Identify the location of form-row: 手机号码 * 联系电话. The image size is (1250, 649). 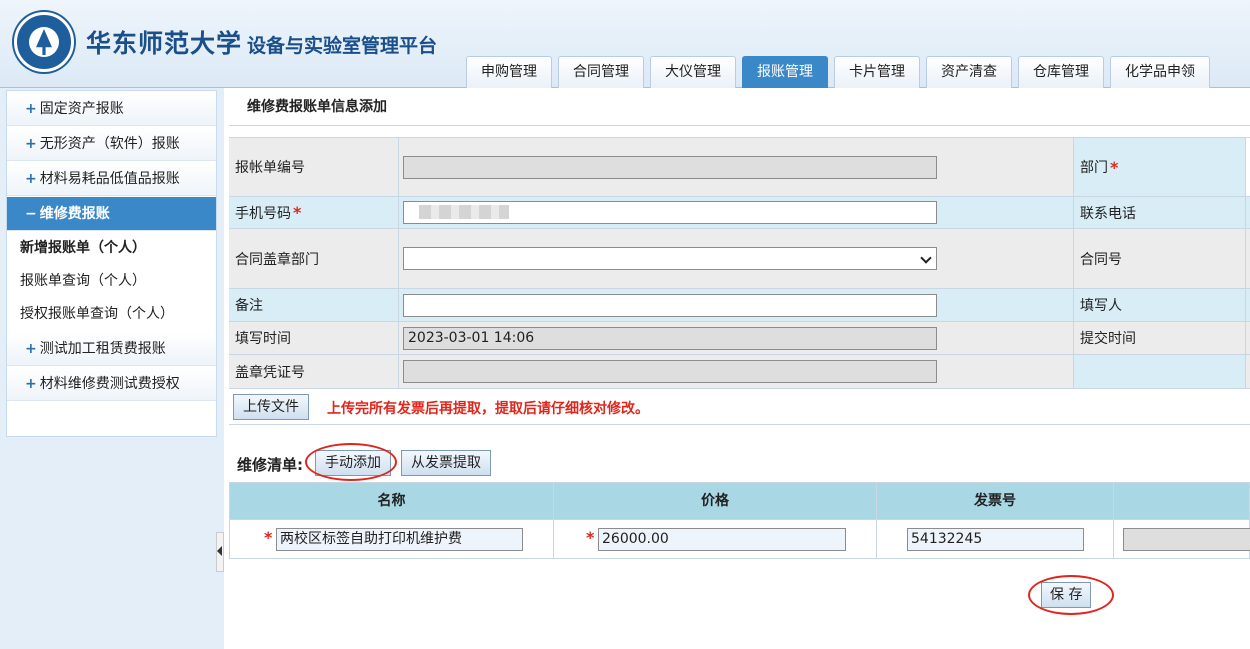
(739, 213).